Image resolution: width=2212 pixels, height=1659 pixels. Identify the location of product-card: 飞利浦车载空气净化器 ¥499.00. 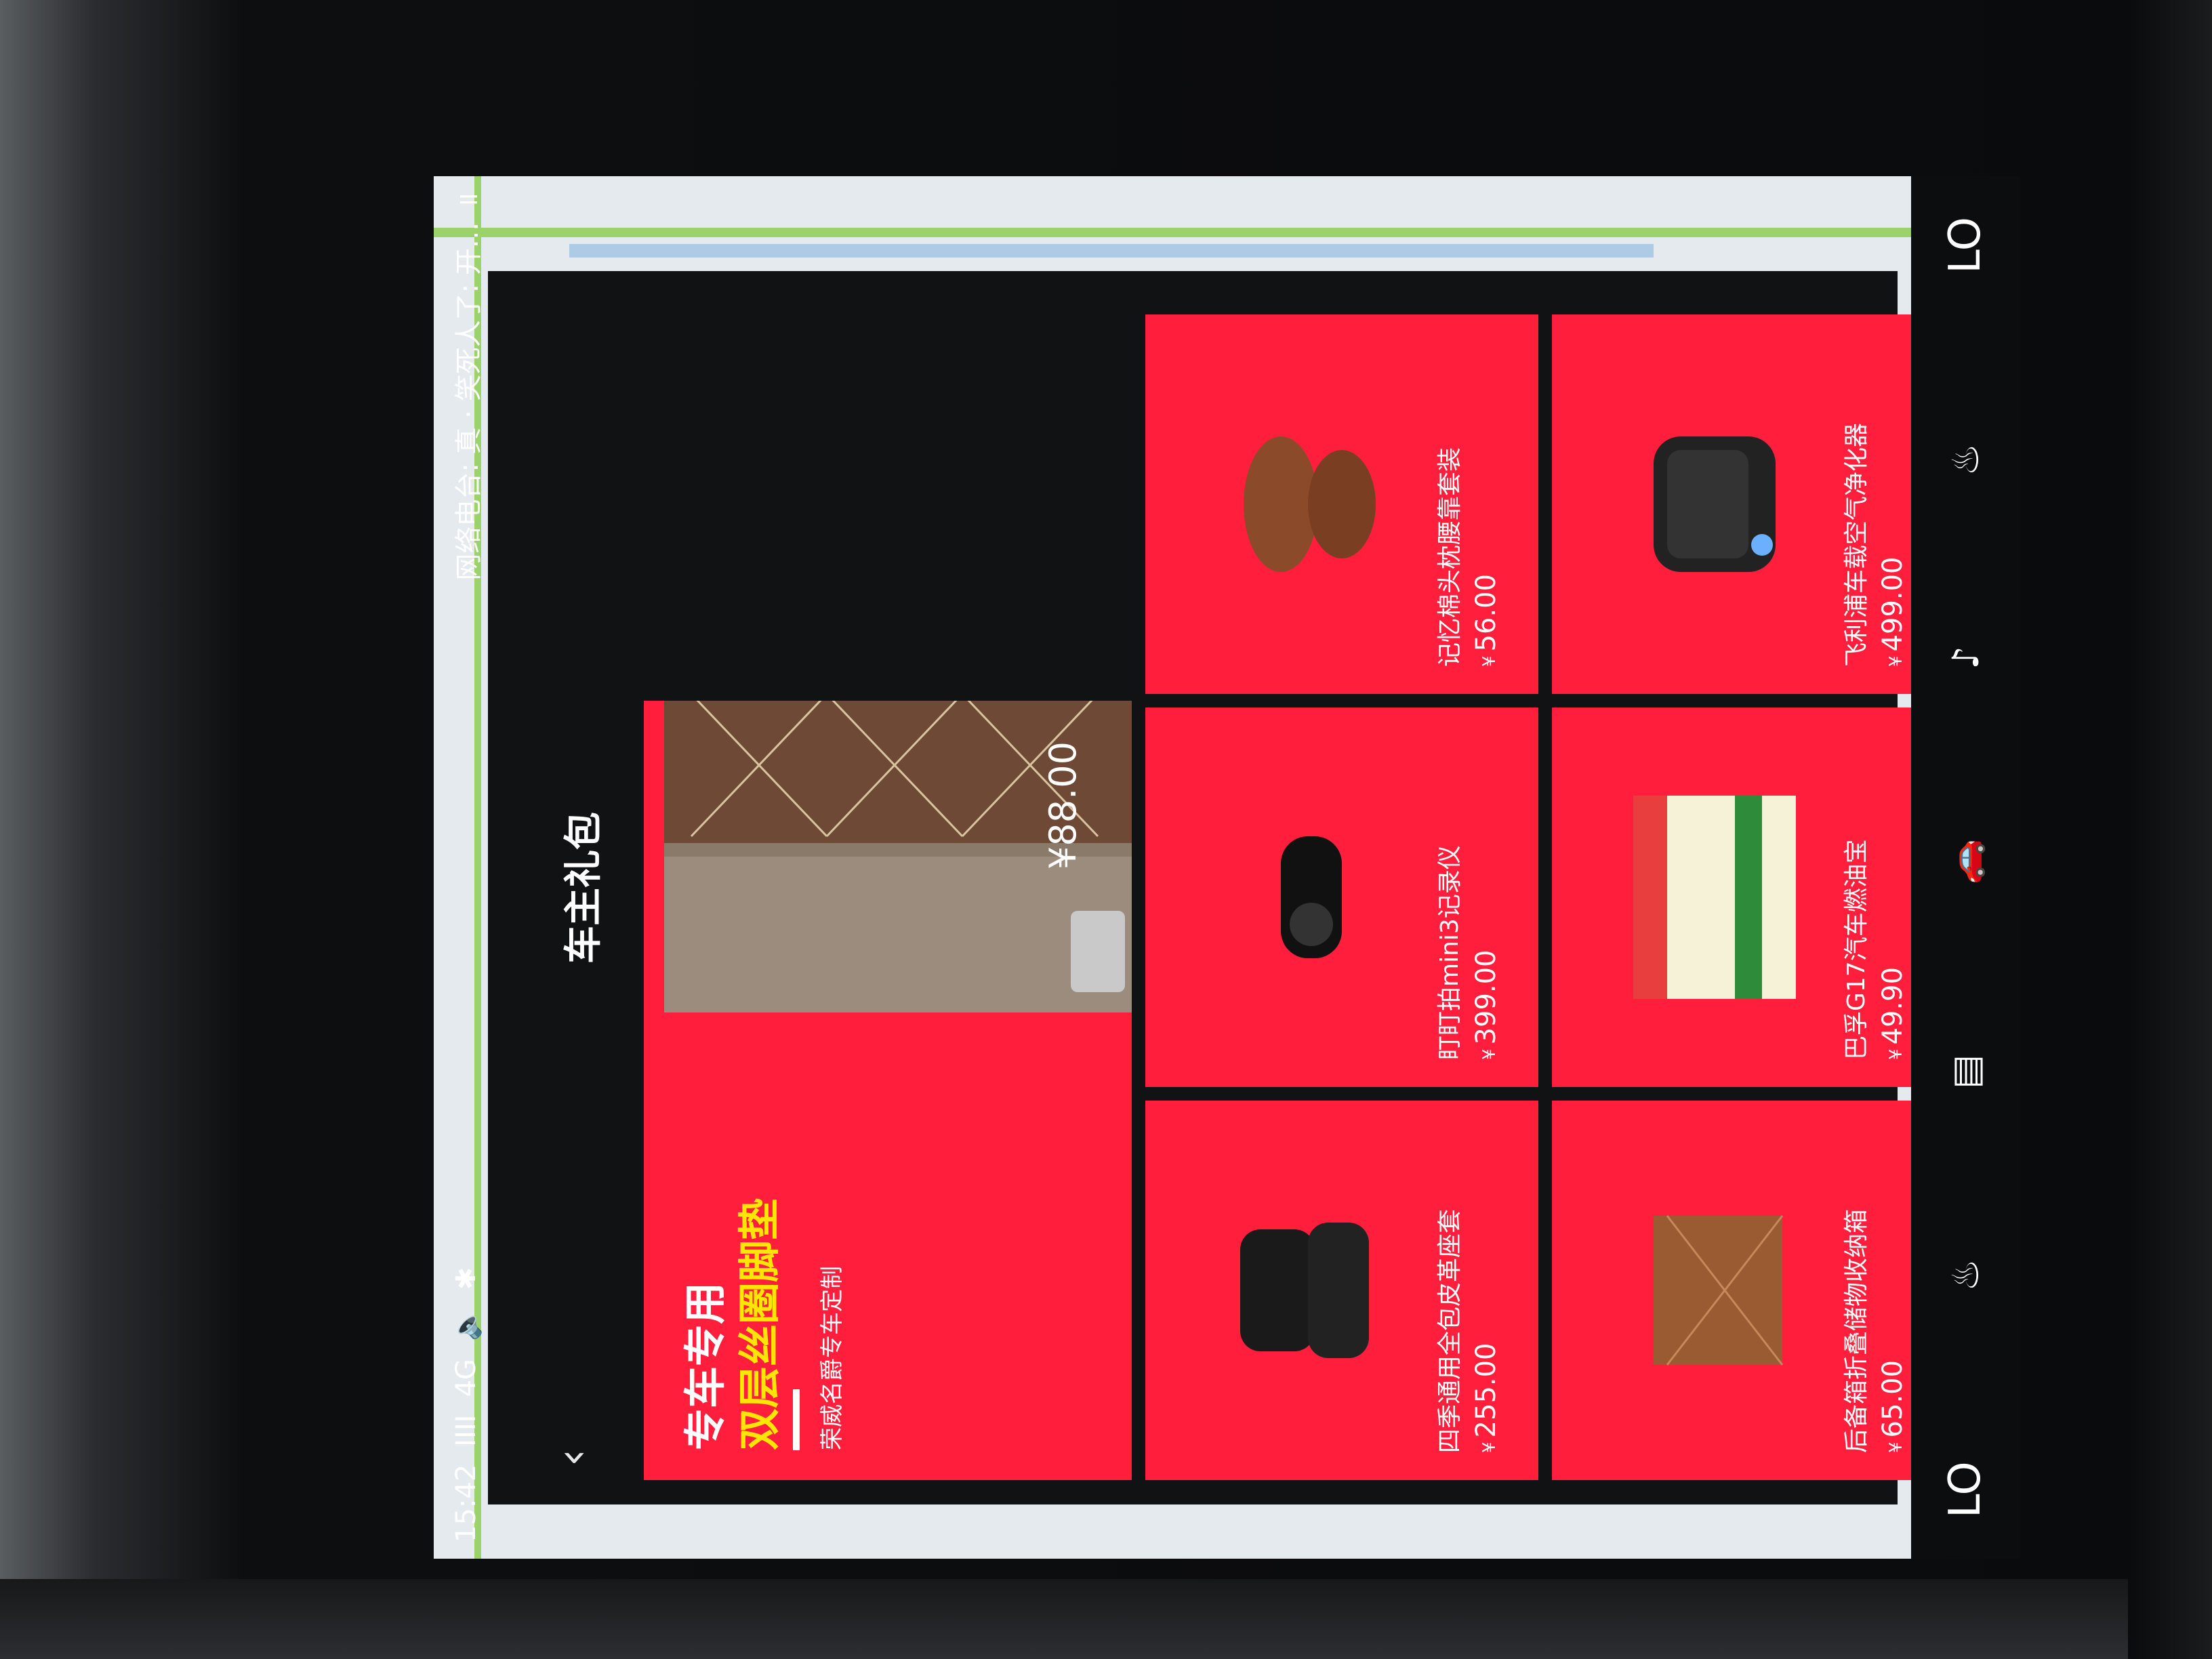
(1748, 504).